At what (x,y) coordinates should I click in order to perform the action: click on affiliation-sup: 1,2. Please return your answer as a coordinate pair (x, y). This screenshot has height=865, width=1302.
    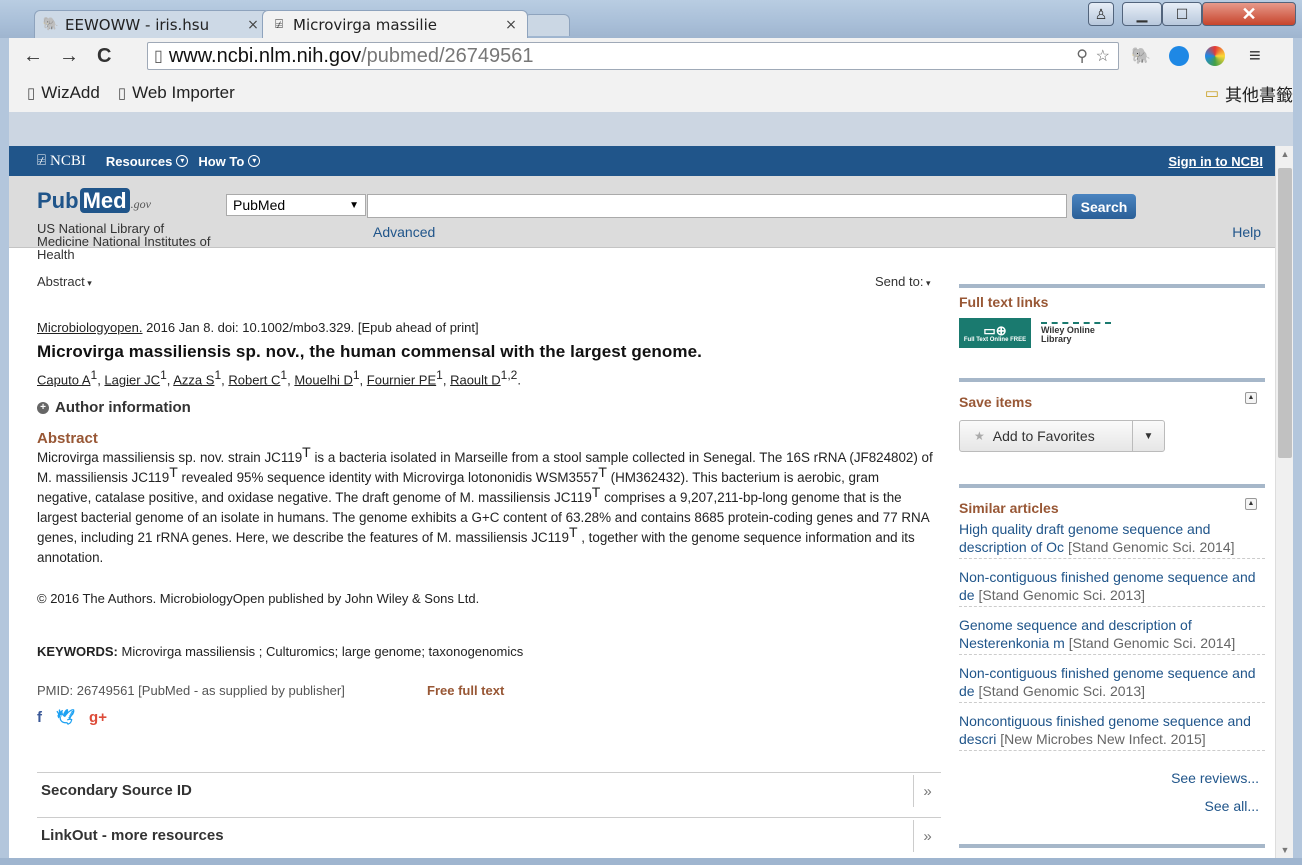
    Looking at the image, I should click on (509, 375).